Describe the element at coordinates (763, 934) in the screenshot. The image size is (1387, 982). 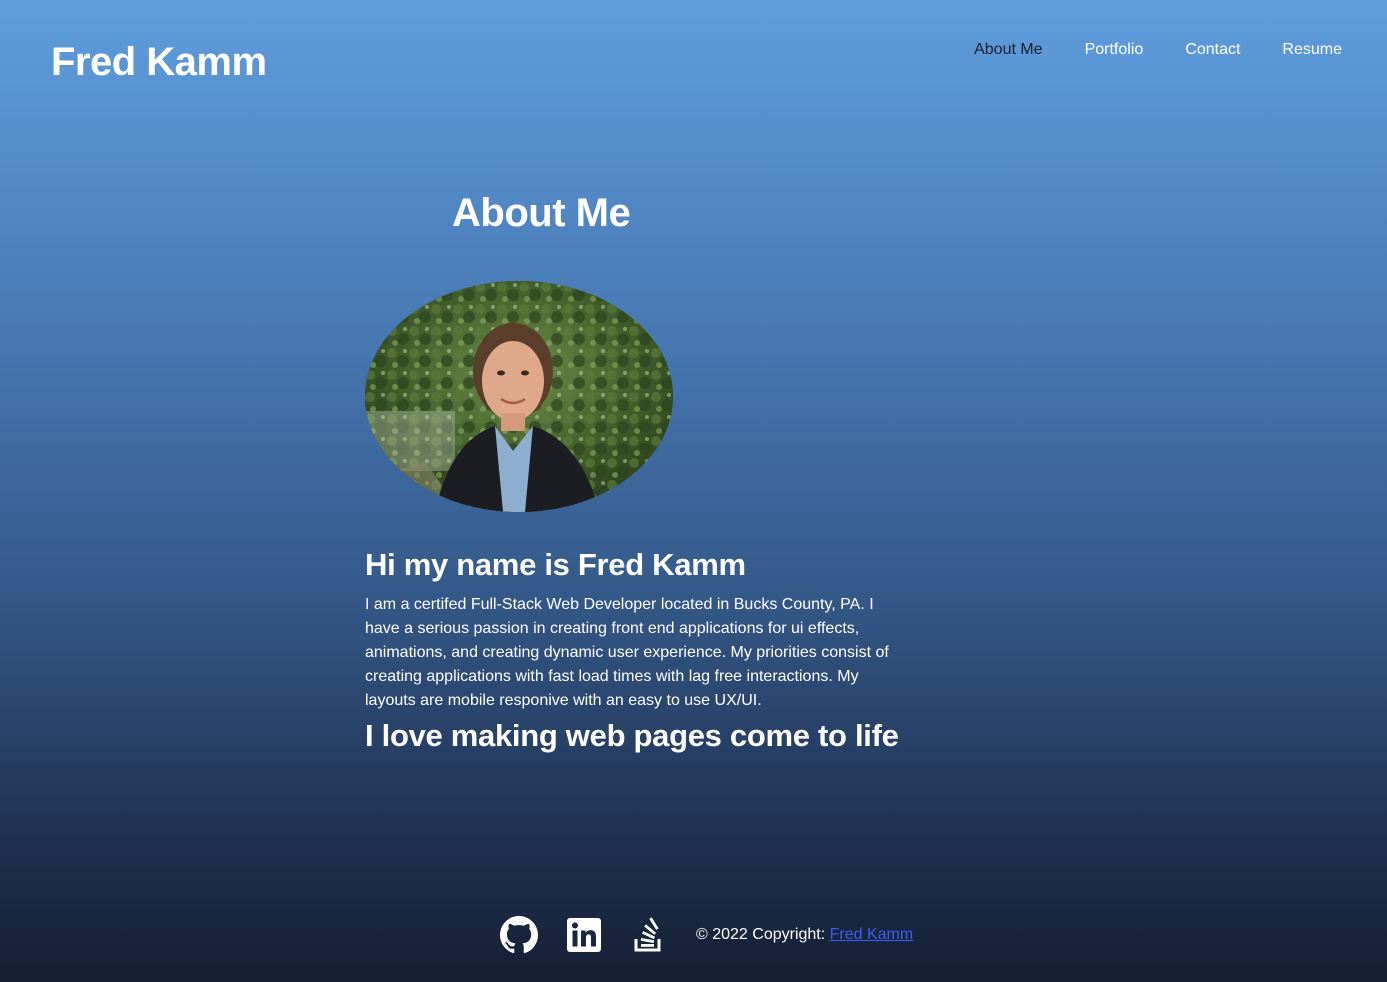
I see `copyright-prefix: © 2022 Copyright:` at that location.